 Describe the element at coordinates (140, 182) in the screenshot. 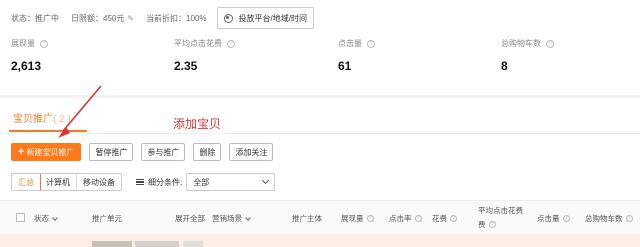

I see `list-icon` at that location.